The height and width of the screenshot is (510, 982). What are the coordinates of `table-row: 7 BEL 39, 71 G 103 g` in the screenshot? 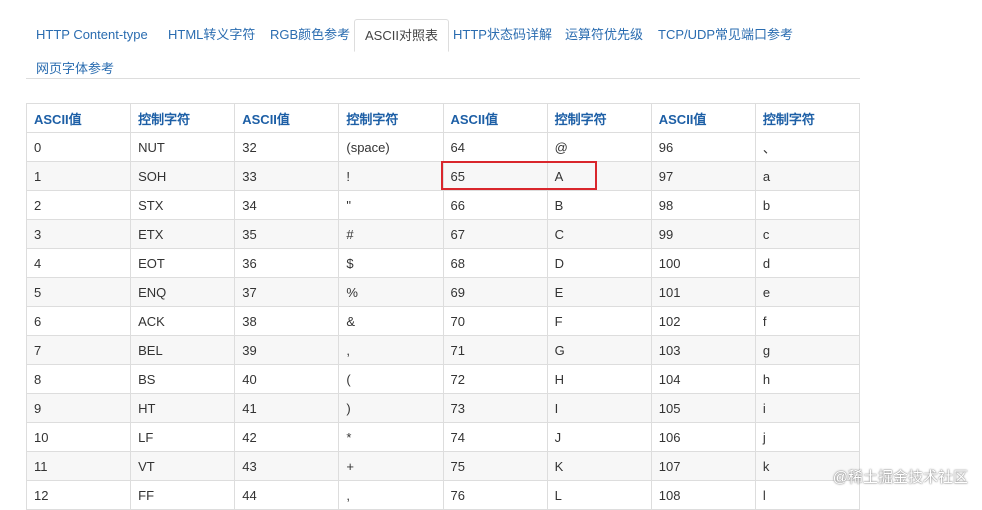 It's located at (443, 350).